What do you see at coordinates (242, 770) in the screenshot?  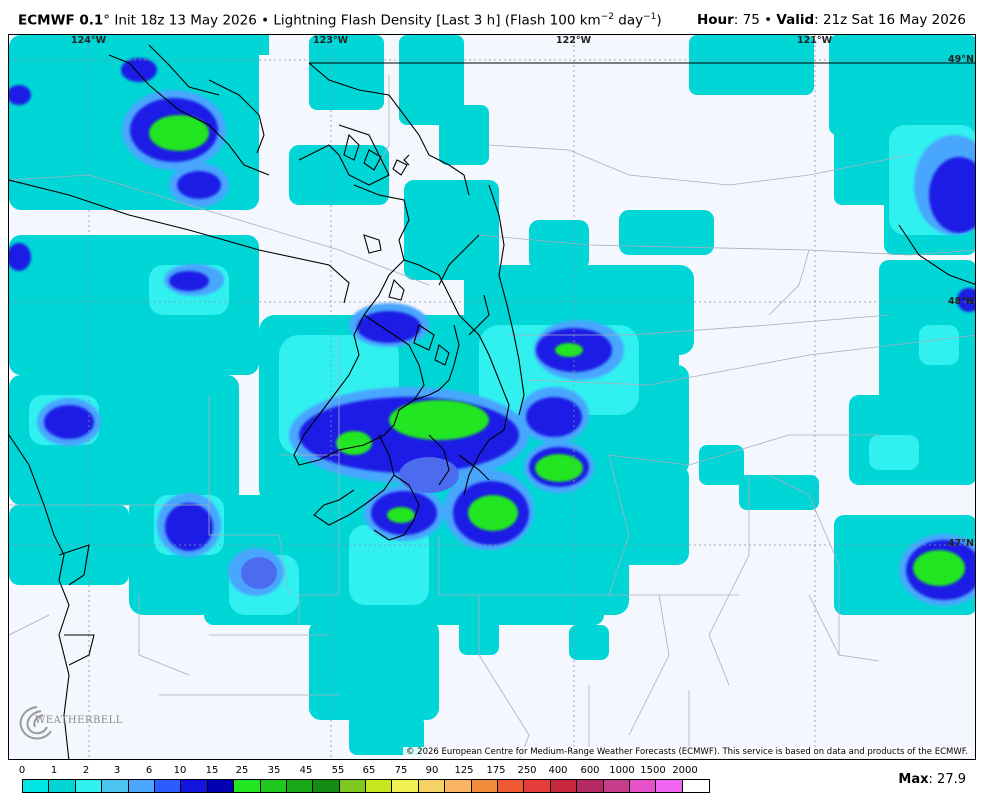 I see `legend-tick-label: 25` at bounding box center [242, 770].